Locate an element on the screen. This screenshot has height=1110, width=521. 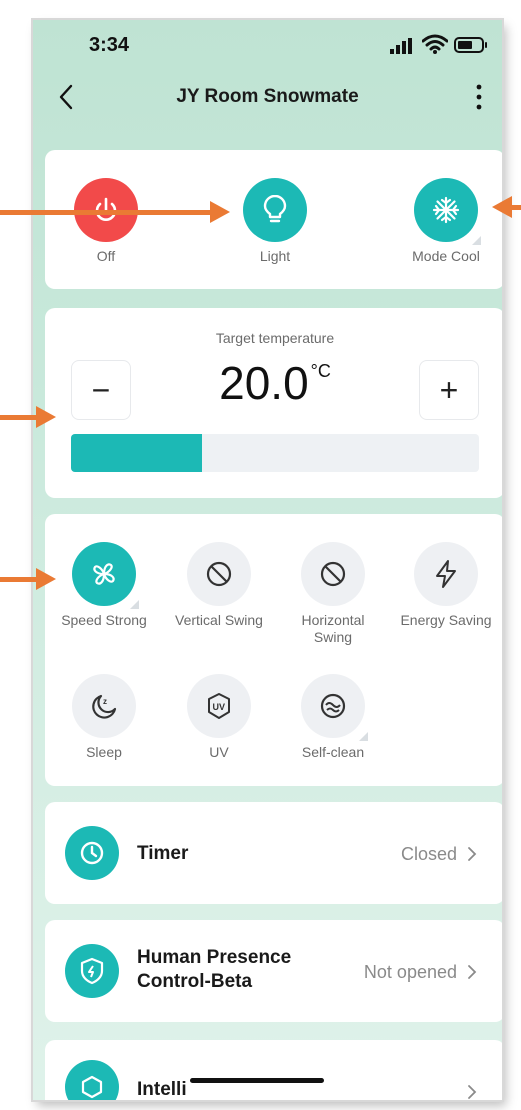
more-options-icon is located at coordinates (479, 97).